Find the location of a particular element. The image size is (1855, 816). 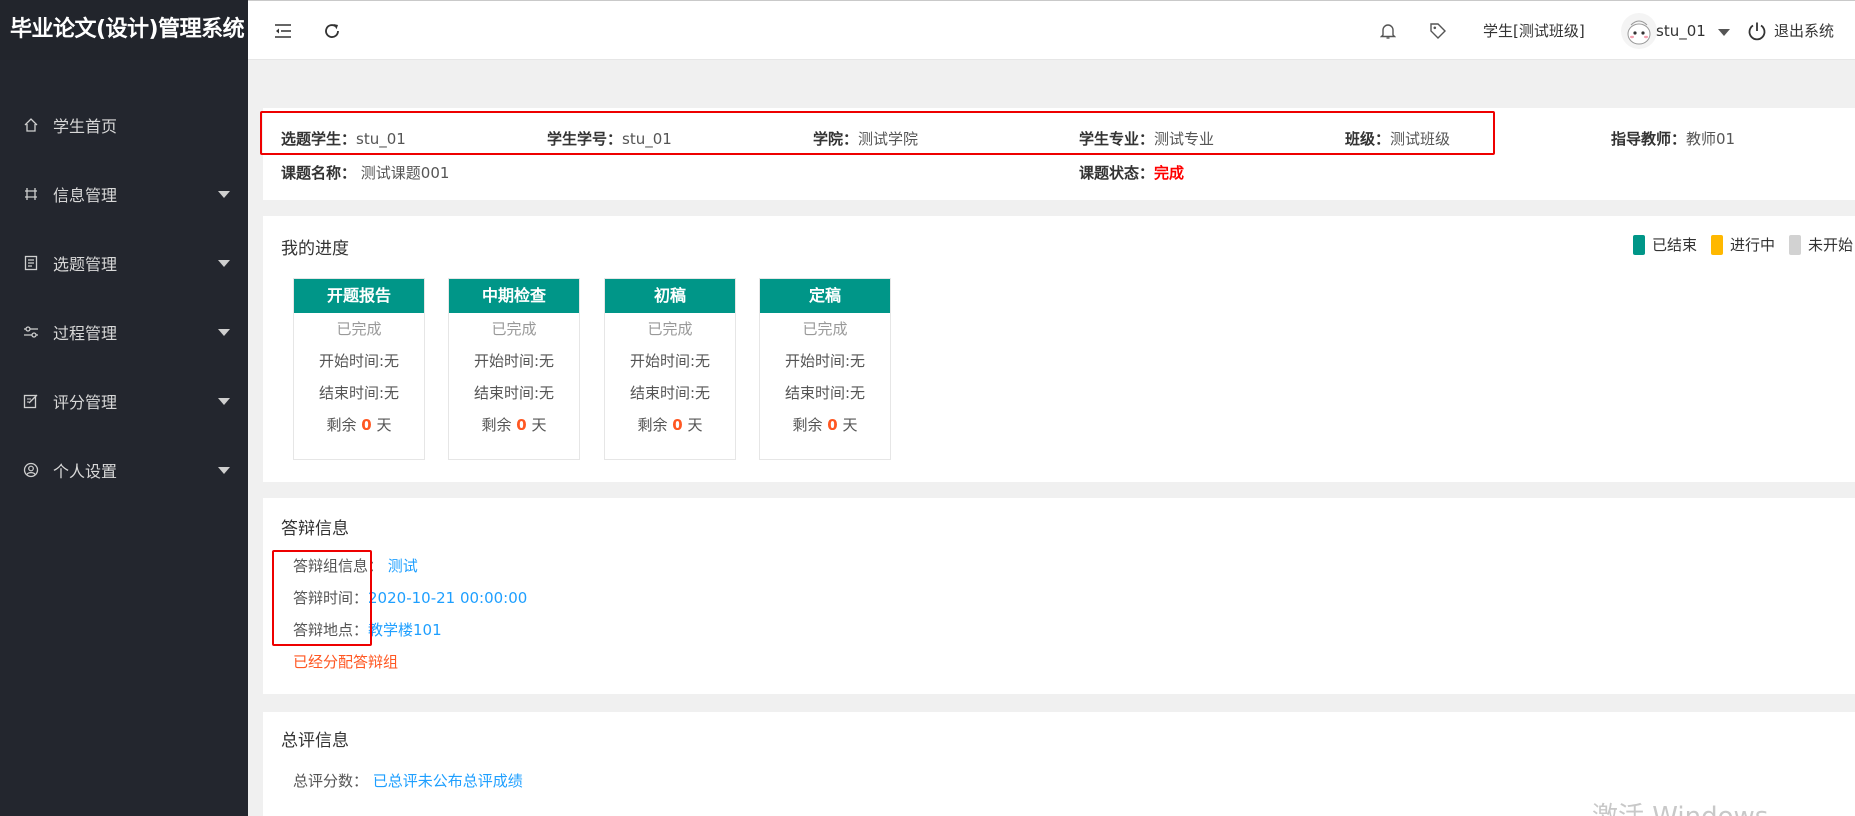

stage-card-midterm: 中期检查 已完成 开始时间:无 结束时间:无 剩余 0 天 is located at coordinates (514, 369).